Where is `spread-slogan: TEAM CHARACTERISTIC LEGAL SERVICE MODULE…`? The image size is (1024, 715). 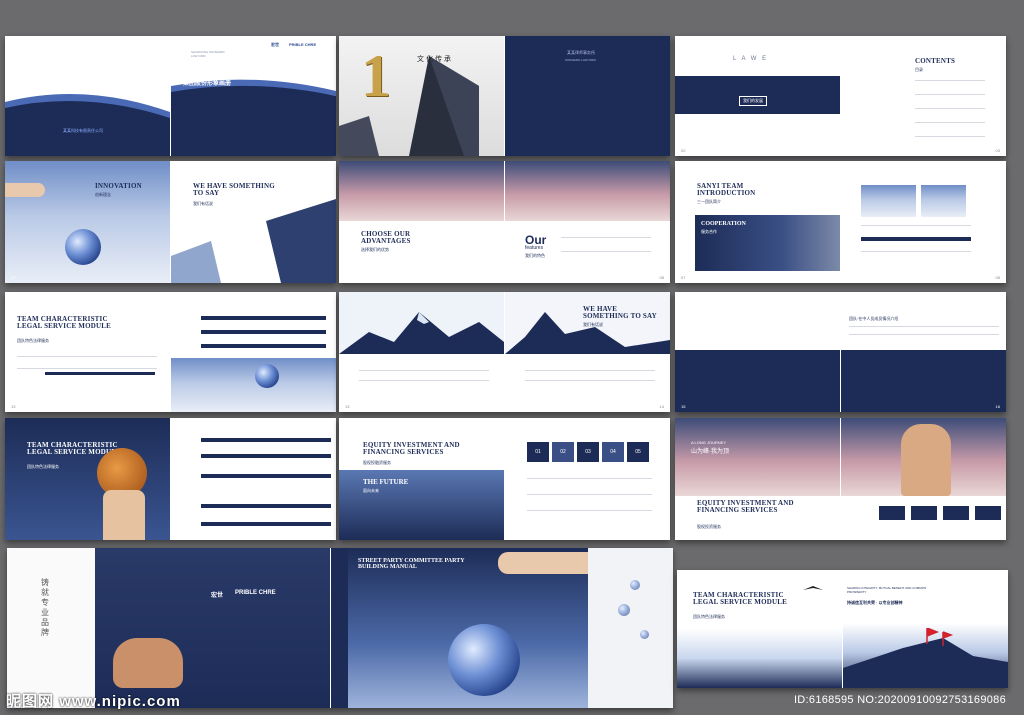
spread-slogan: TEAM CHARACTERISTIC LEGAL SERVICE MODULE… is located at coordinates (842, 629).